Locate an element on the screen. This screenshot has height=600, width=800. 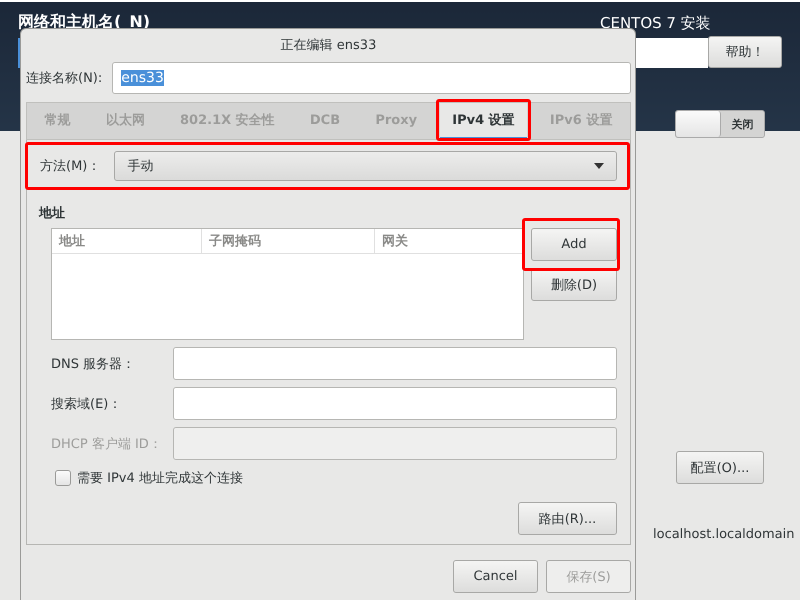
connection-name-field: ens33 is located at coordinates (371, 78).